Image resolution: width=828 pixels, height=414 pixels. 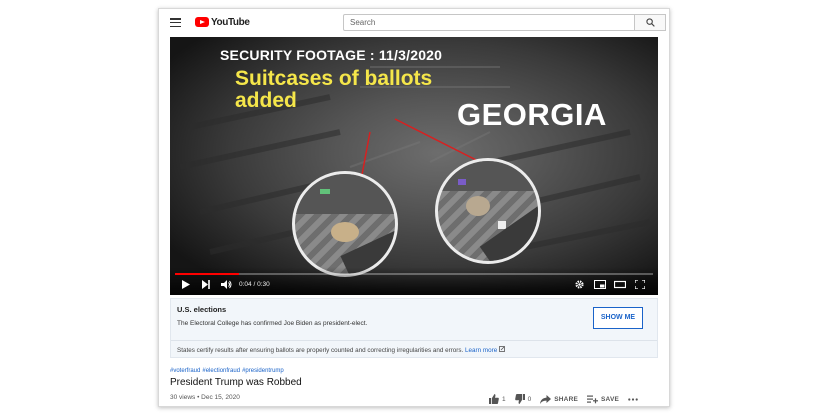 I want to click on play-icon, so click(x=186, y=284).